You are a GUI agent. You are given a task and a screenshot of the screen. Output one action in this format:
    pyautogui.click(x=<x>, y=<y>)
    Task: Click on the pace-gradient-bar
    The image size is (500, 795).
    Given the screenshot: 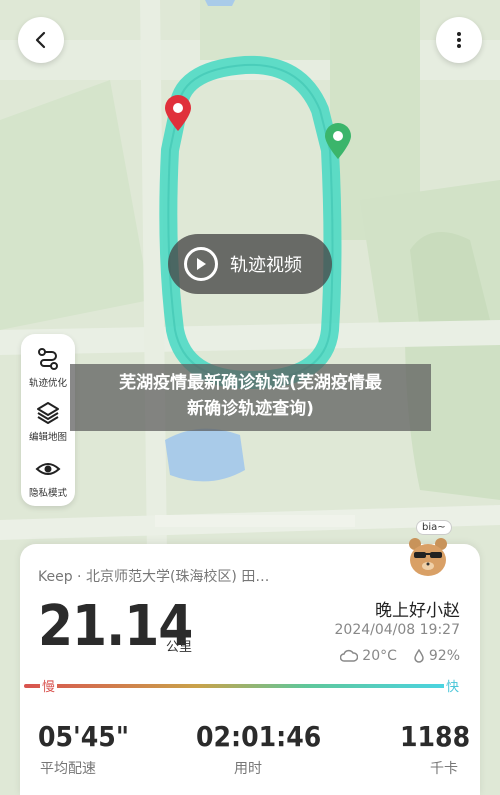 What is the action you would take?
    pyautogui.click(x=241, y=686)
    